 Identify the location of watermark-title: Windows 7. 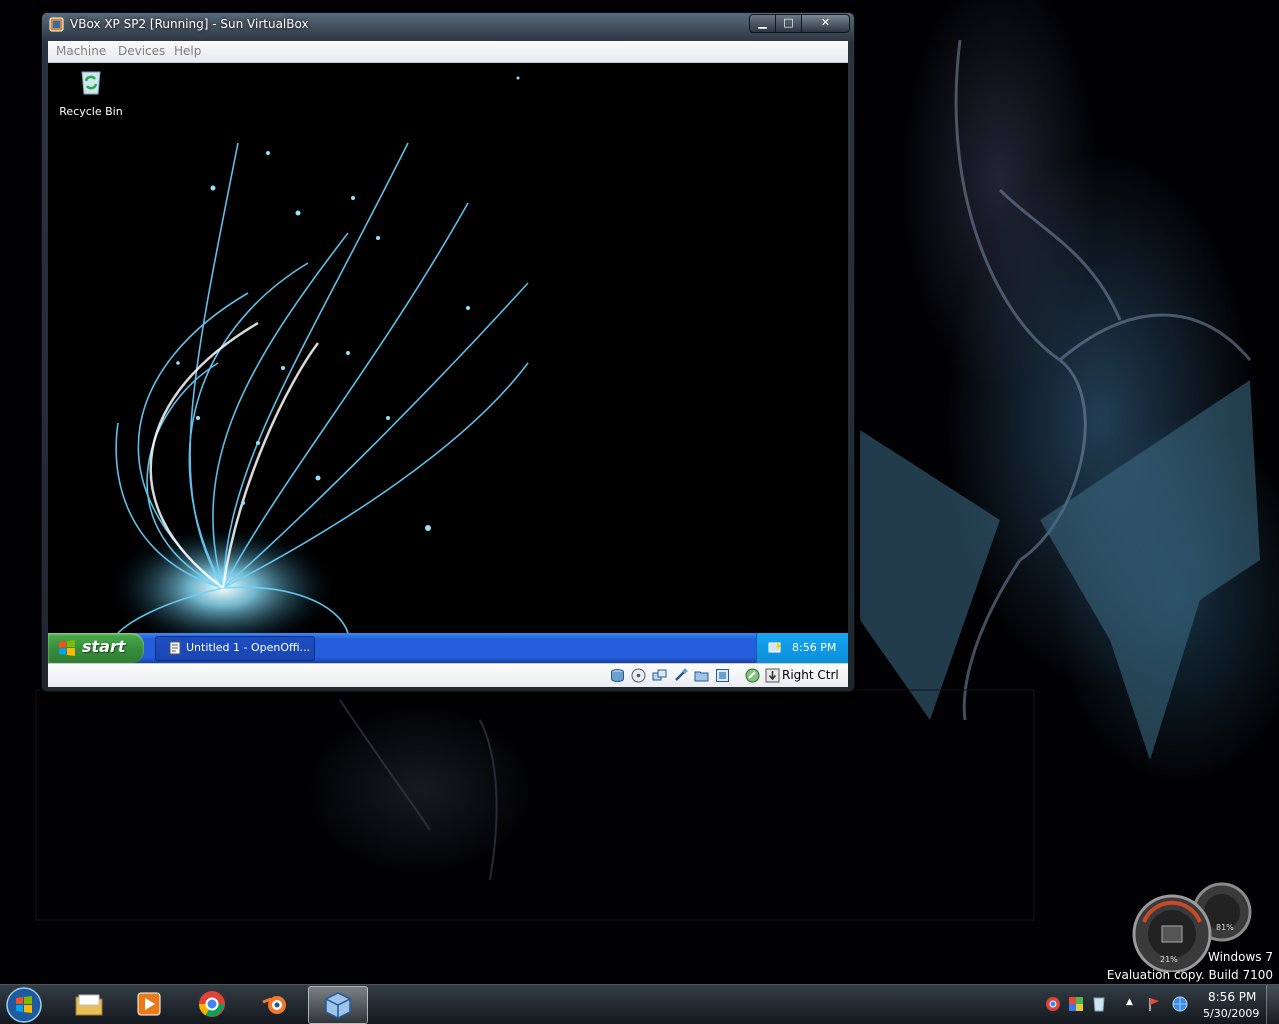
(1240, 957).